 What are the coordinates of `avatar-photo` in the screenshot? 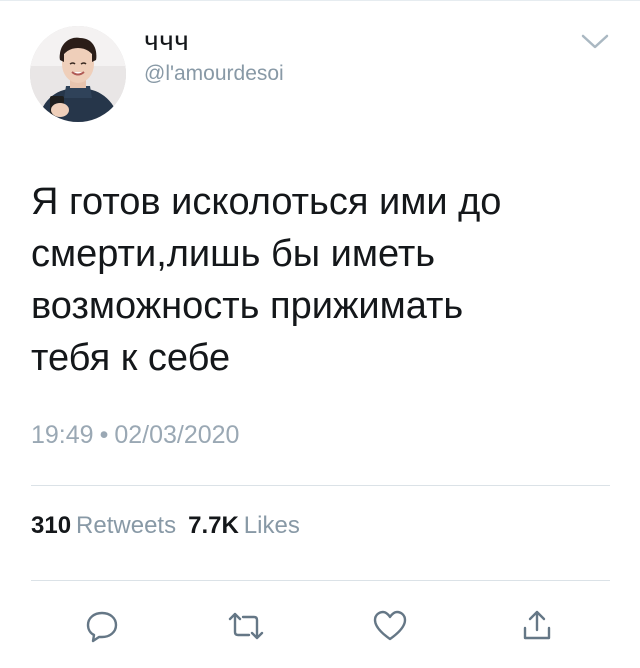 It's located at (78, 74).